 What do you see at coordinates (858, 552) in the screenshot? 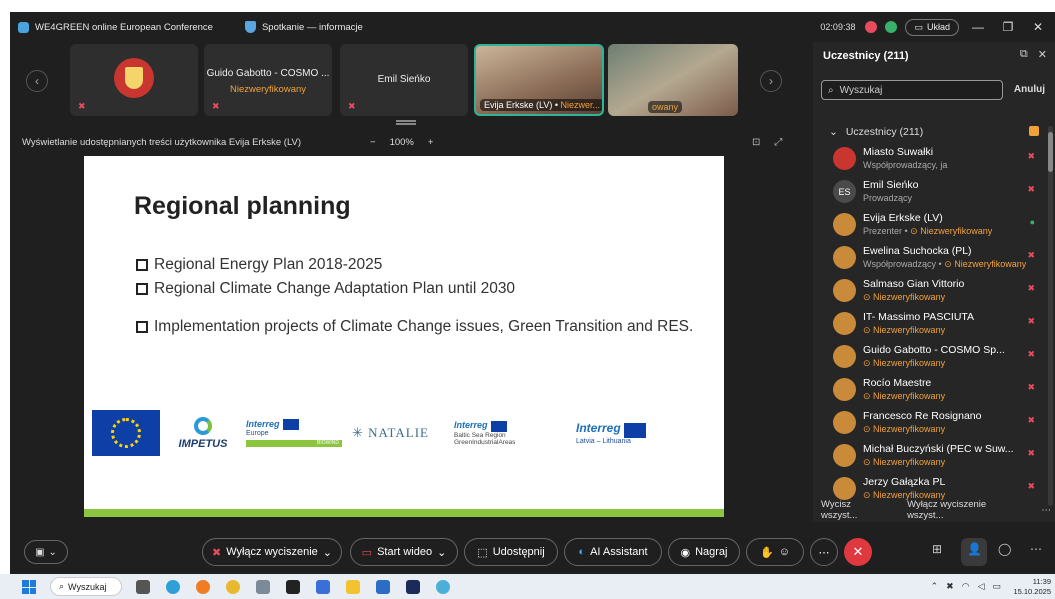
I see `leave-meeting-button: ✕` at bounding box center [858, 552].